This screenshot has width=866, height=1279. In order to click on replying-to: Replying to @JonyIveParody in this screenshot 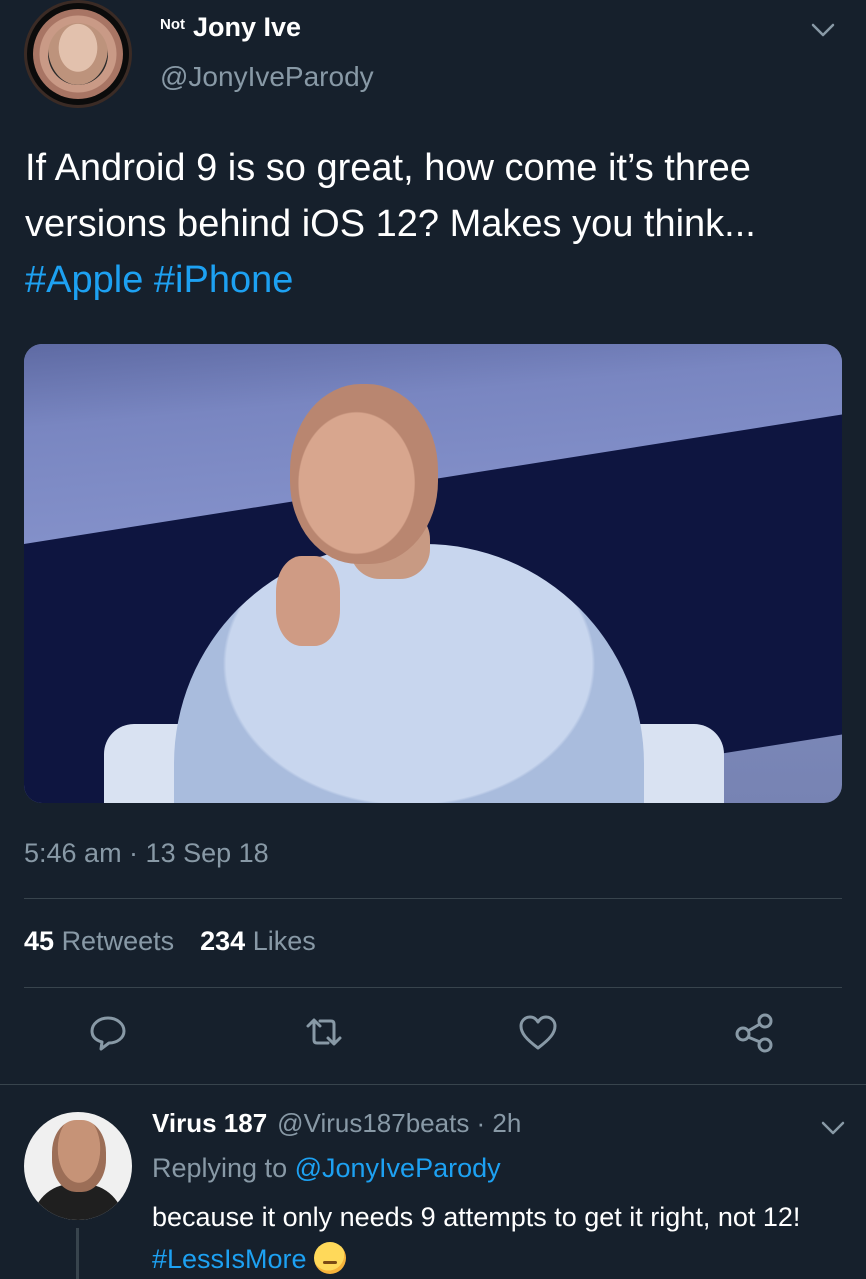, I will do `click(326, 1168)`.